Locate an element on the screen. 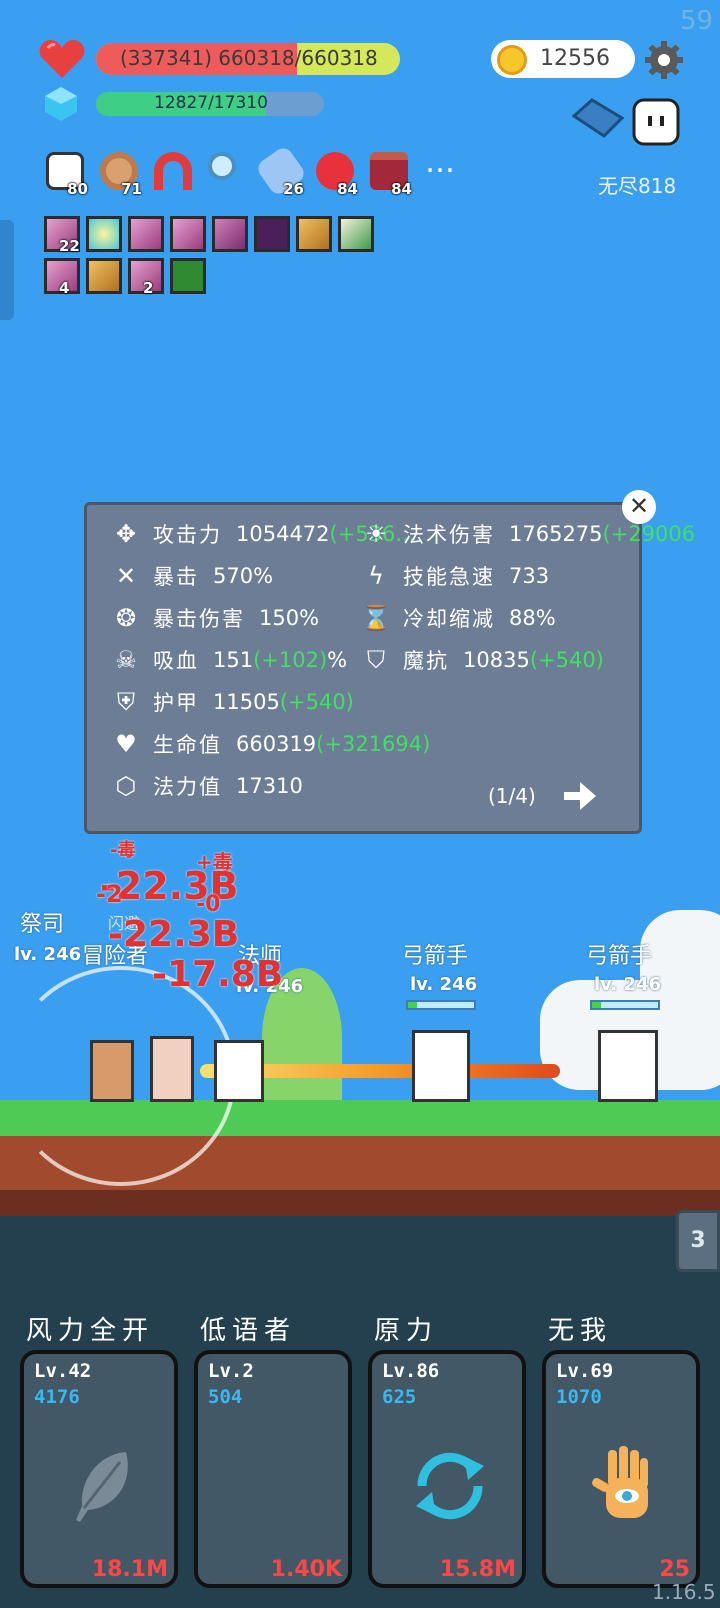 The image size is (720, 1608). damage-number: -毒 is located at coordinates (123, 850).